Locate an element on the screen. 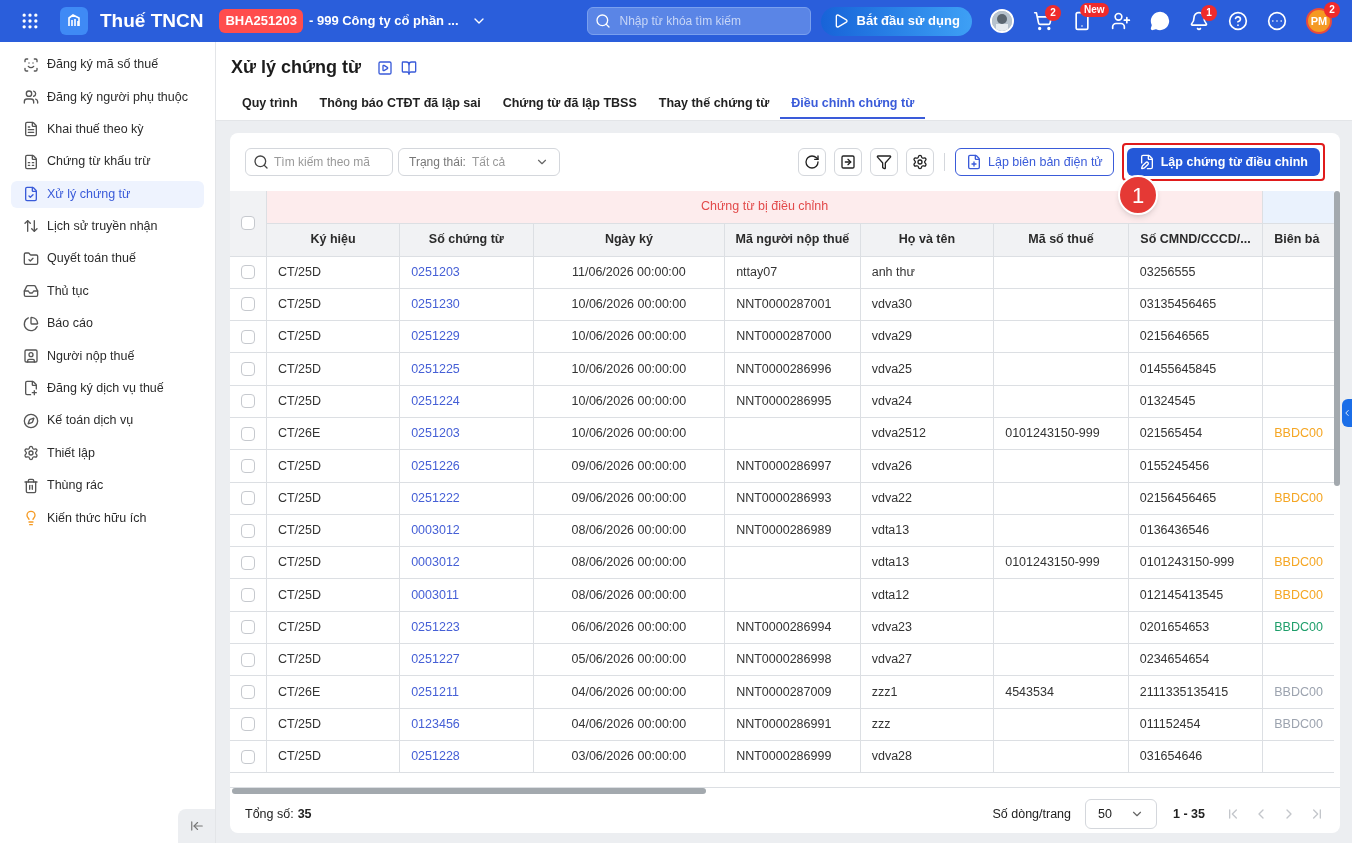 This screenshot has height=843, width=1352. search-field: Nhập từ khóa tìm kiếm is located at coordinates (698, 21).